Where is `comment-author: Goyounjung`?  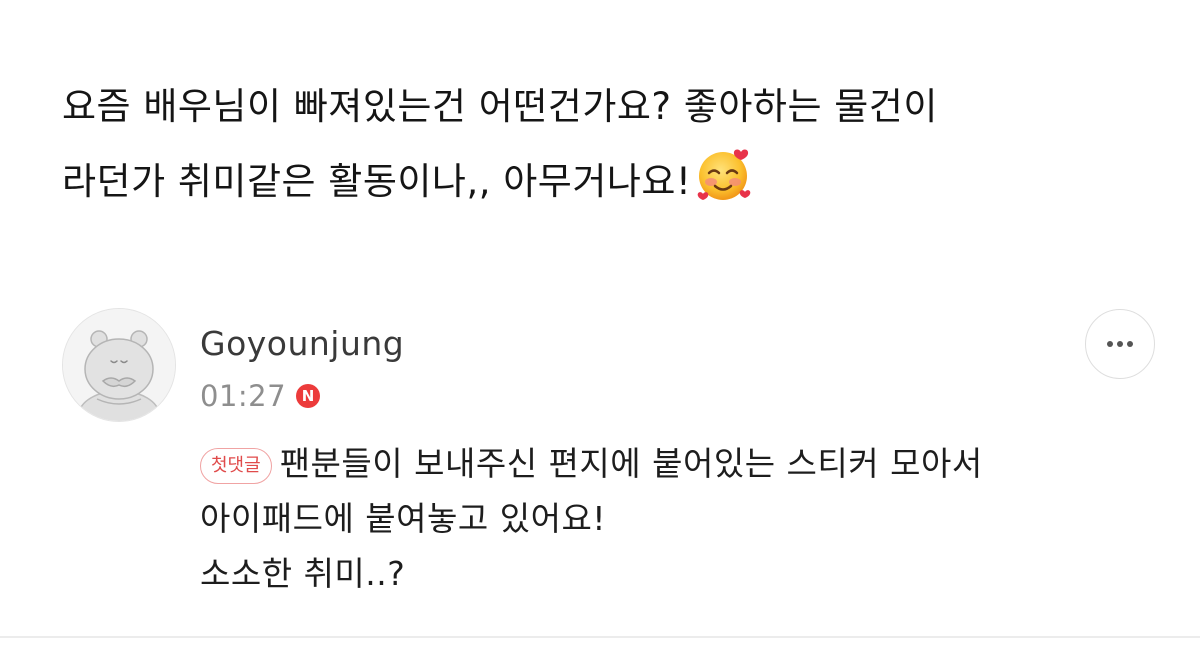
comment-author: Goyounjung is located at coordinates (302, 344).